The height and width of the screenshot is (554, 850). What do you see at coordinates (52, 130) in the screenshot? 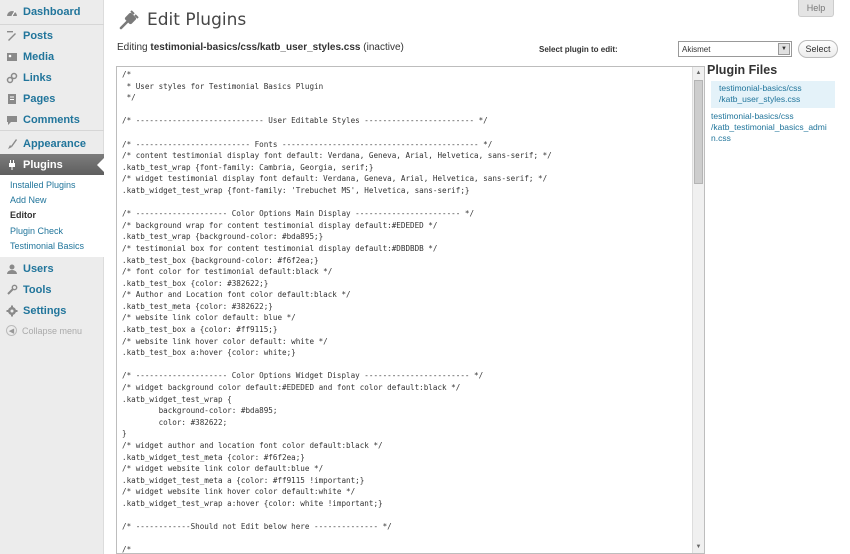
I see `menu-separator` at bounding box center [52, 130].